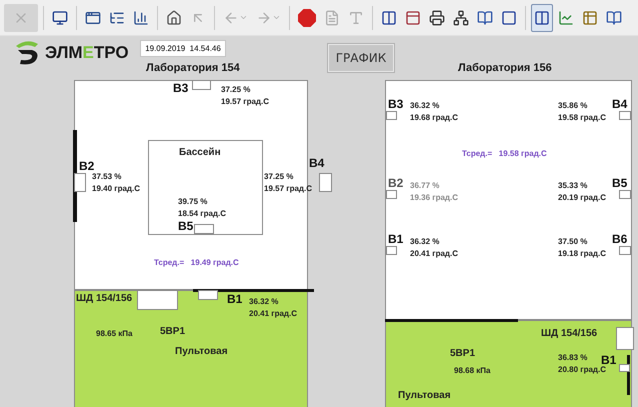  Describe the element at coordinates (114, 334) in the screenshot. I see `pressure-reading: 98.65 кПа` at that location.